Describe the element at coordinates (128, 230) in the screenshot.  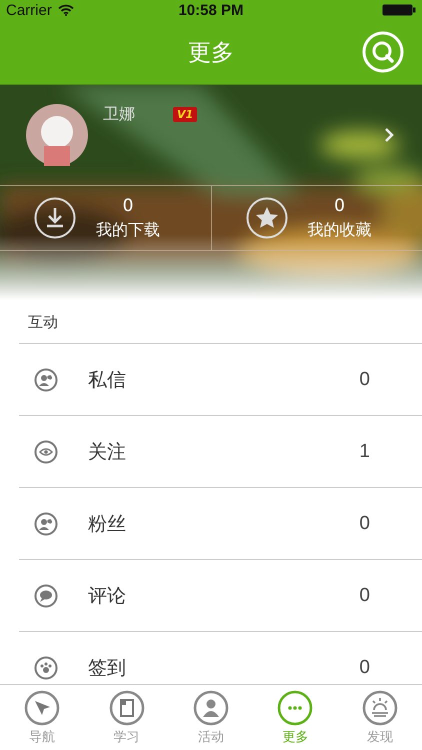
I see `stat-label: 我的下载` at that location.